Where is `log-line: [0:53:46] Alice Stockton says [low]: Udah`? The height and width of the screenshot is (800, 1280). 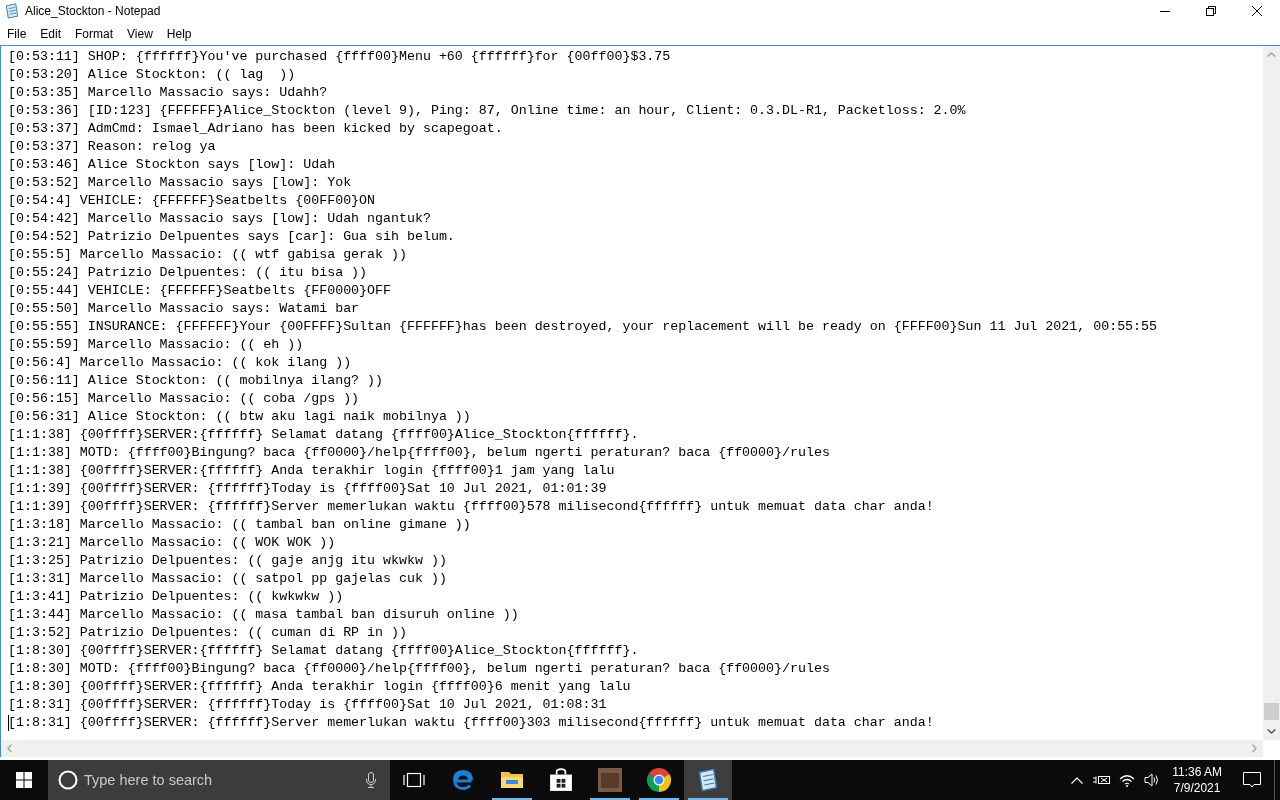 log-line: [0:53:46] Alice Stockton says [low]: Udah is located at coordinates (172, 165).